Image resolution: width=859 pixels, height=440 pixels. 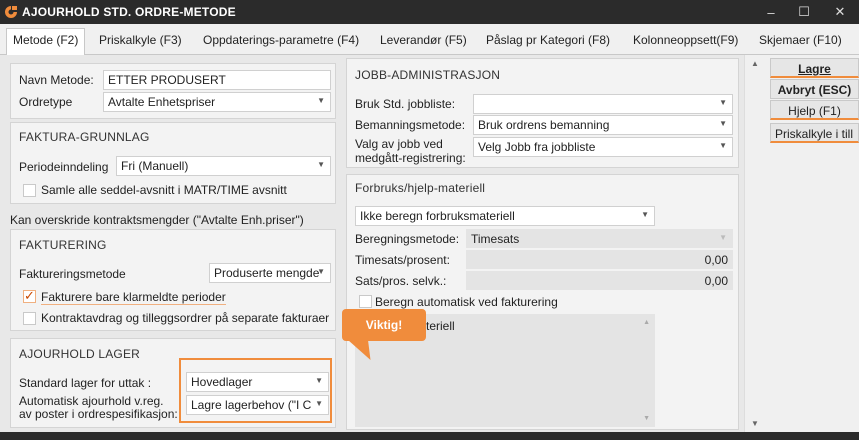 What do you see at coordinates (544, 125) in the screenshot?
I see `bemanningsmetode-value: Bruk ordrens bemanning` at bounding box center [544, 125].